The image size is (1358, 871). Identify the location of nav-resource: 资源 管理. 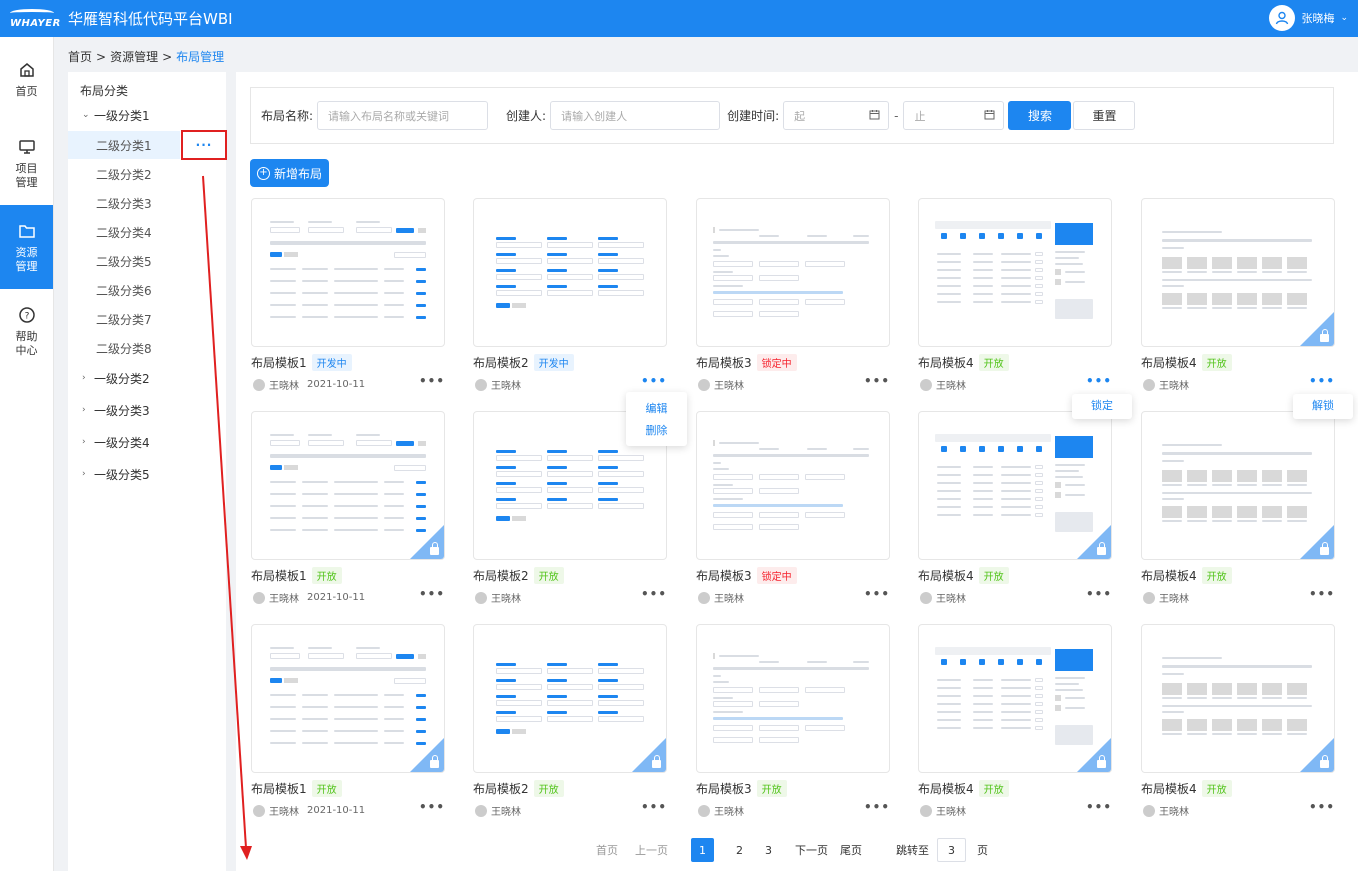
(26, 247).